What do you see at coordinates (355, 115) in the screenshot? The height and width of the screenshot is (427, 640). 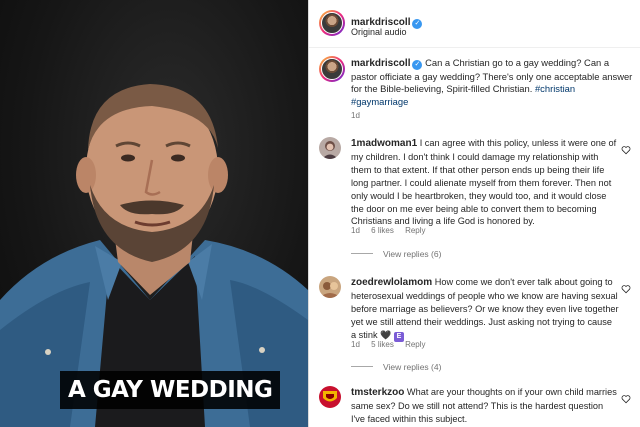 I see `post-timestamp: 1d` at bounding box center [355, 115].